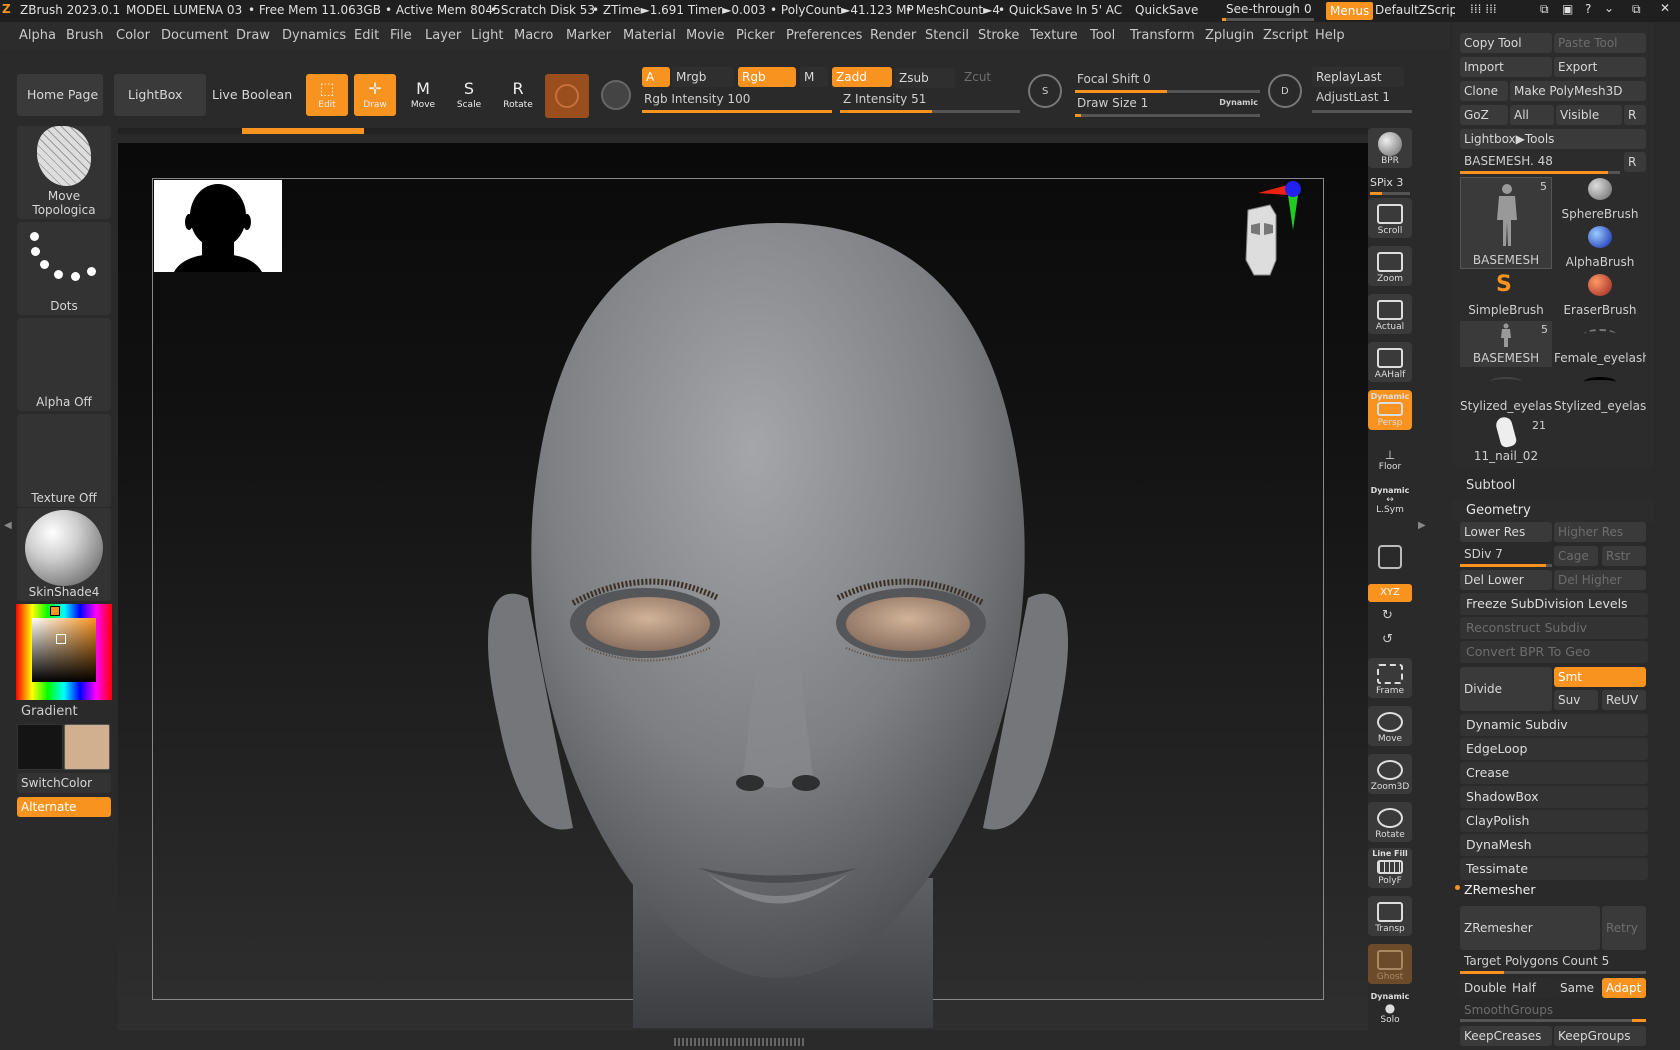 This screenshot has height=1050, width=1680. I want to click on tool-thumb-basemesh-2: 5 BASEMESH, so click(1506, 344).